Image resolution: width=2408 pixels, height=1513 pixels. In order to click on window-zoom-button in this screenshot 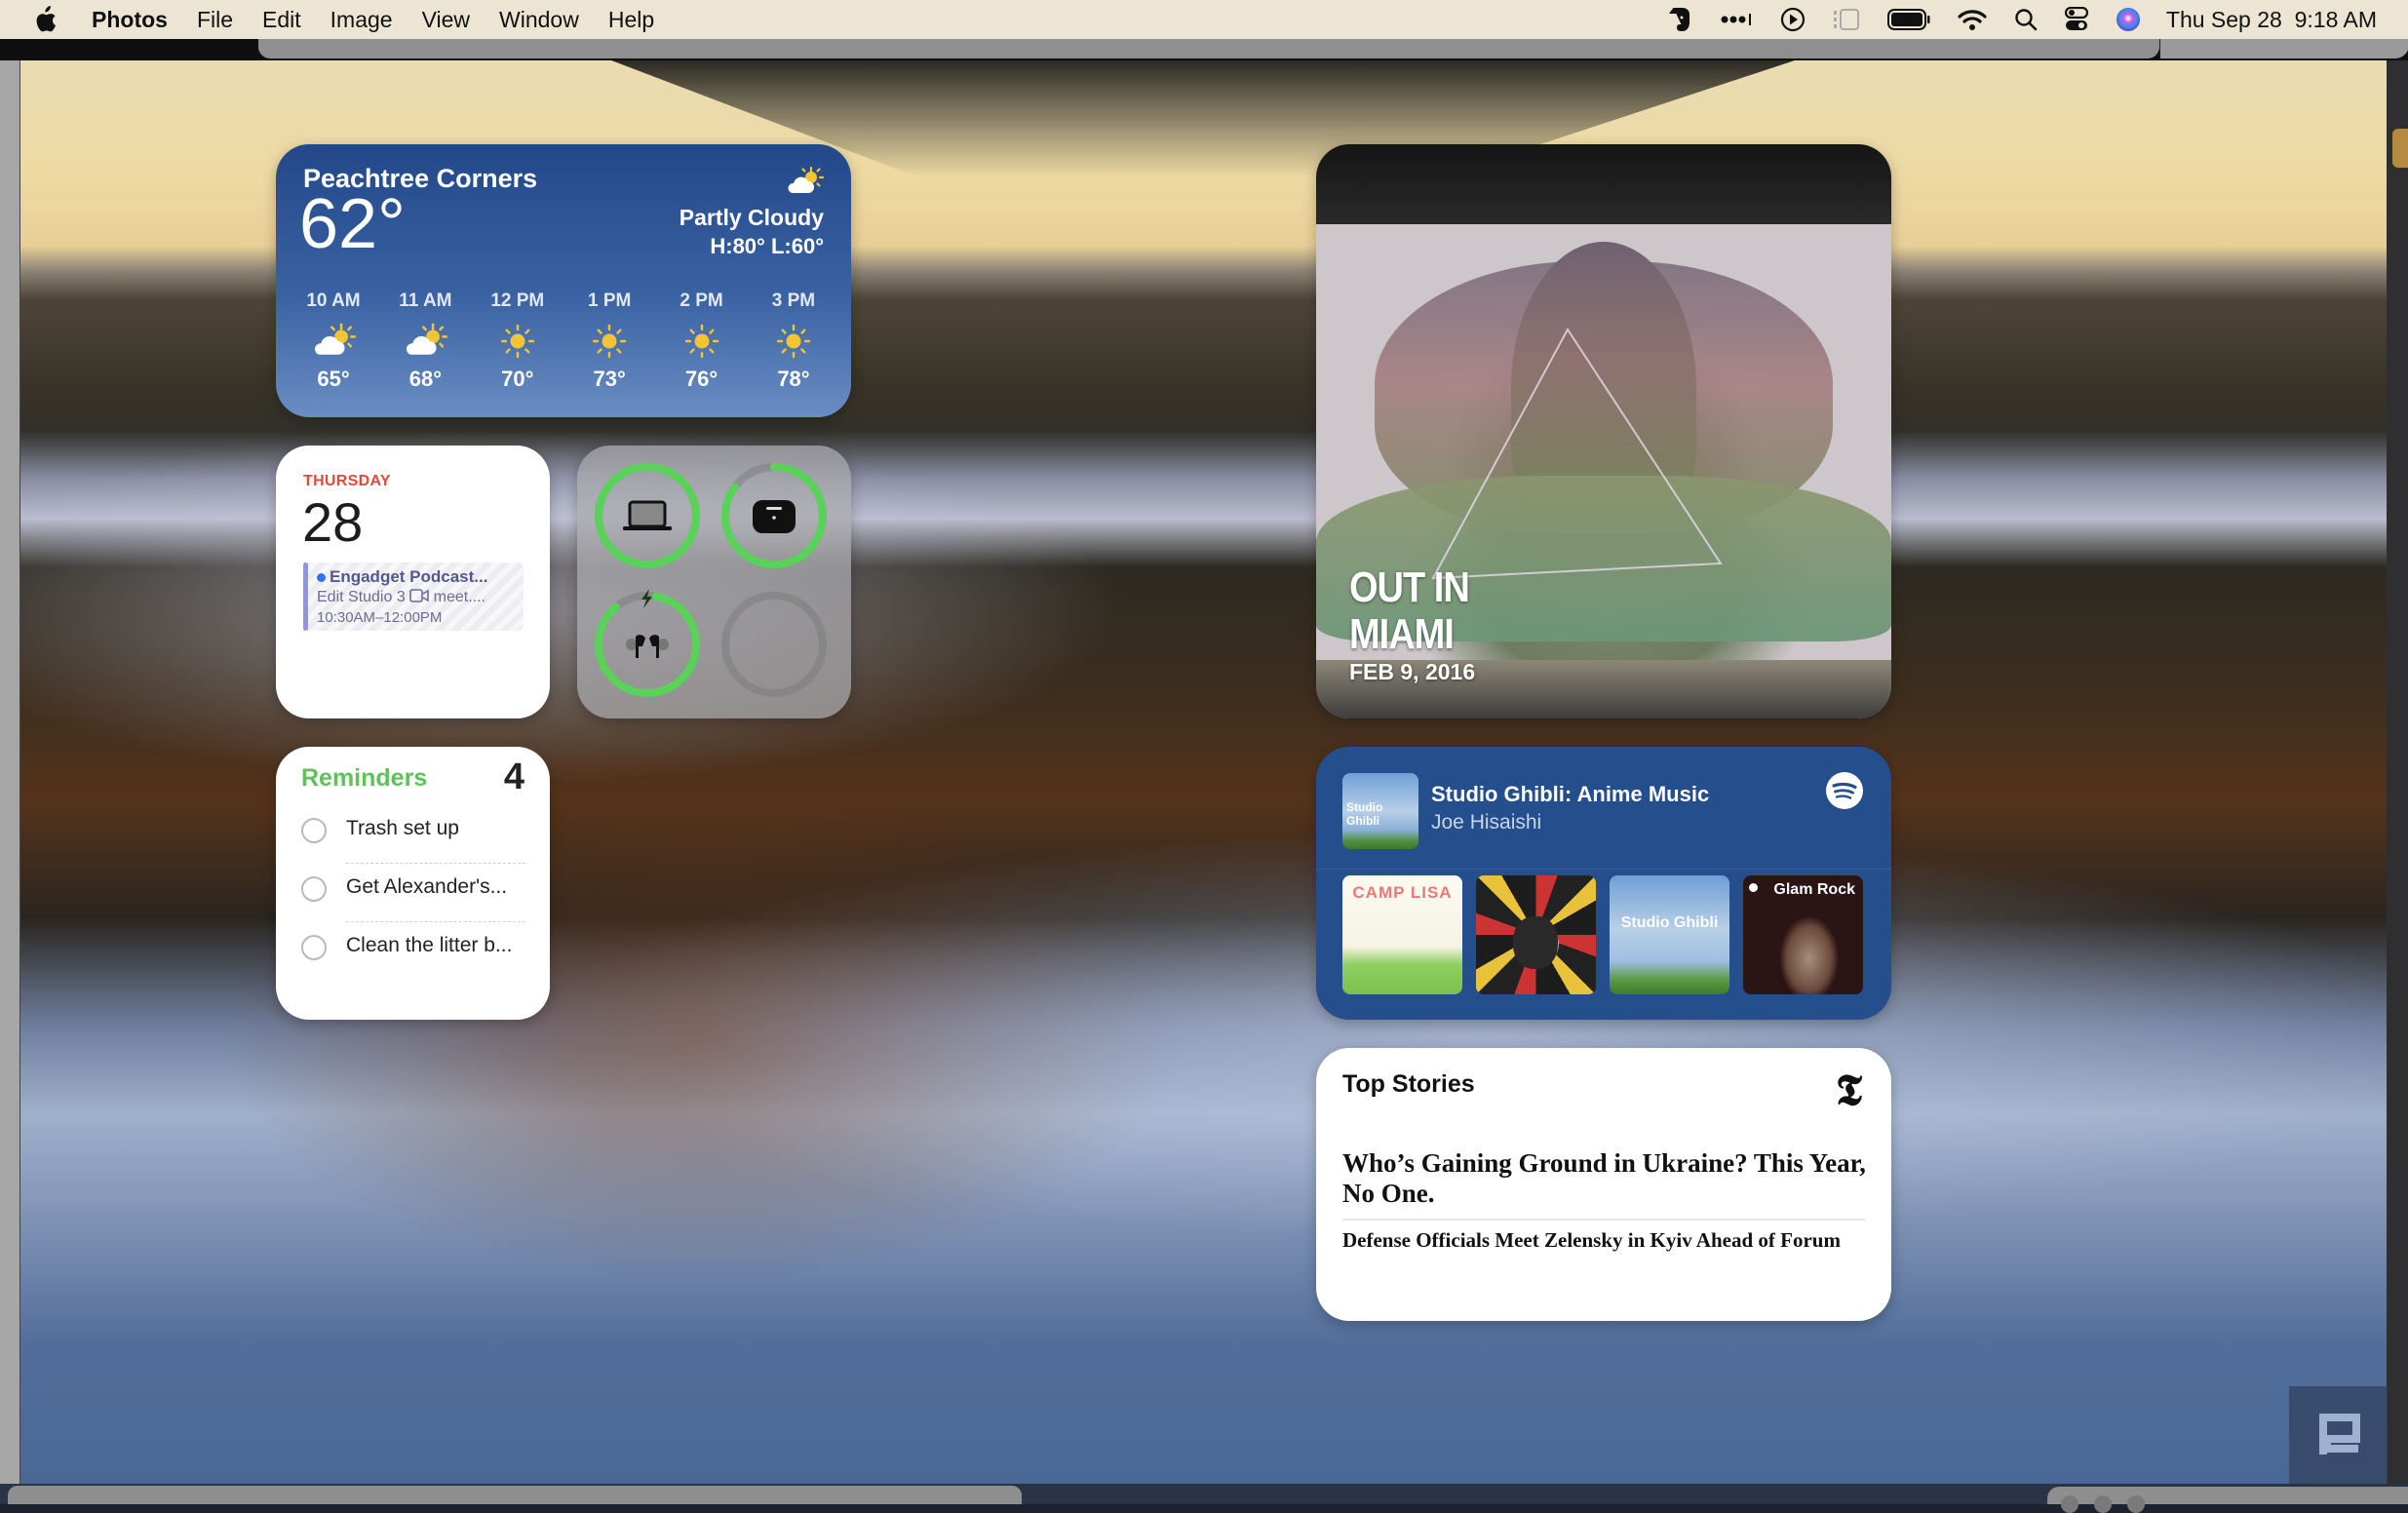, I will do `click(2136, 1504)`.